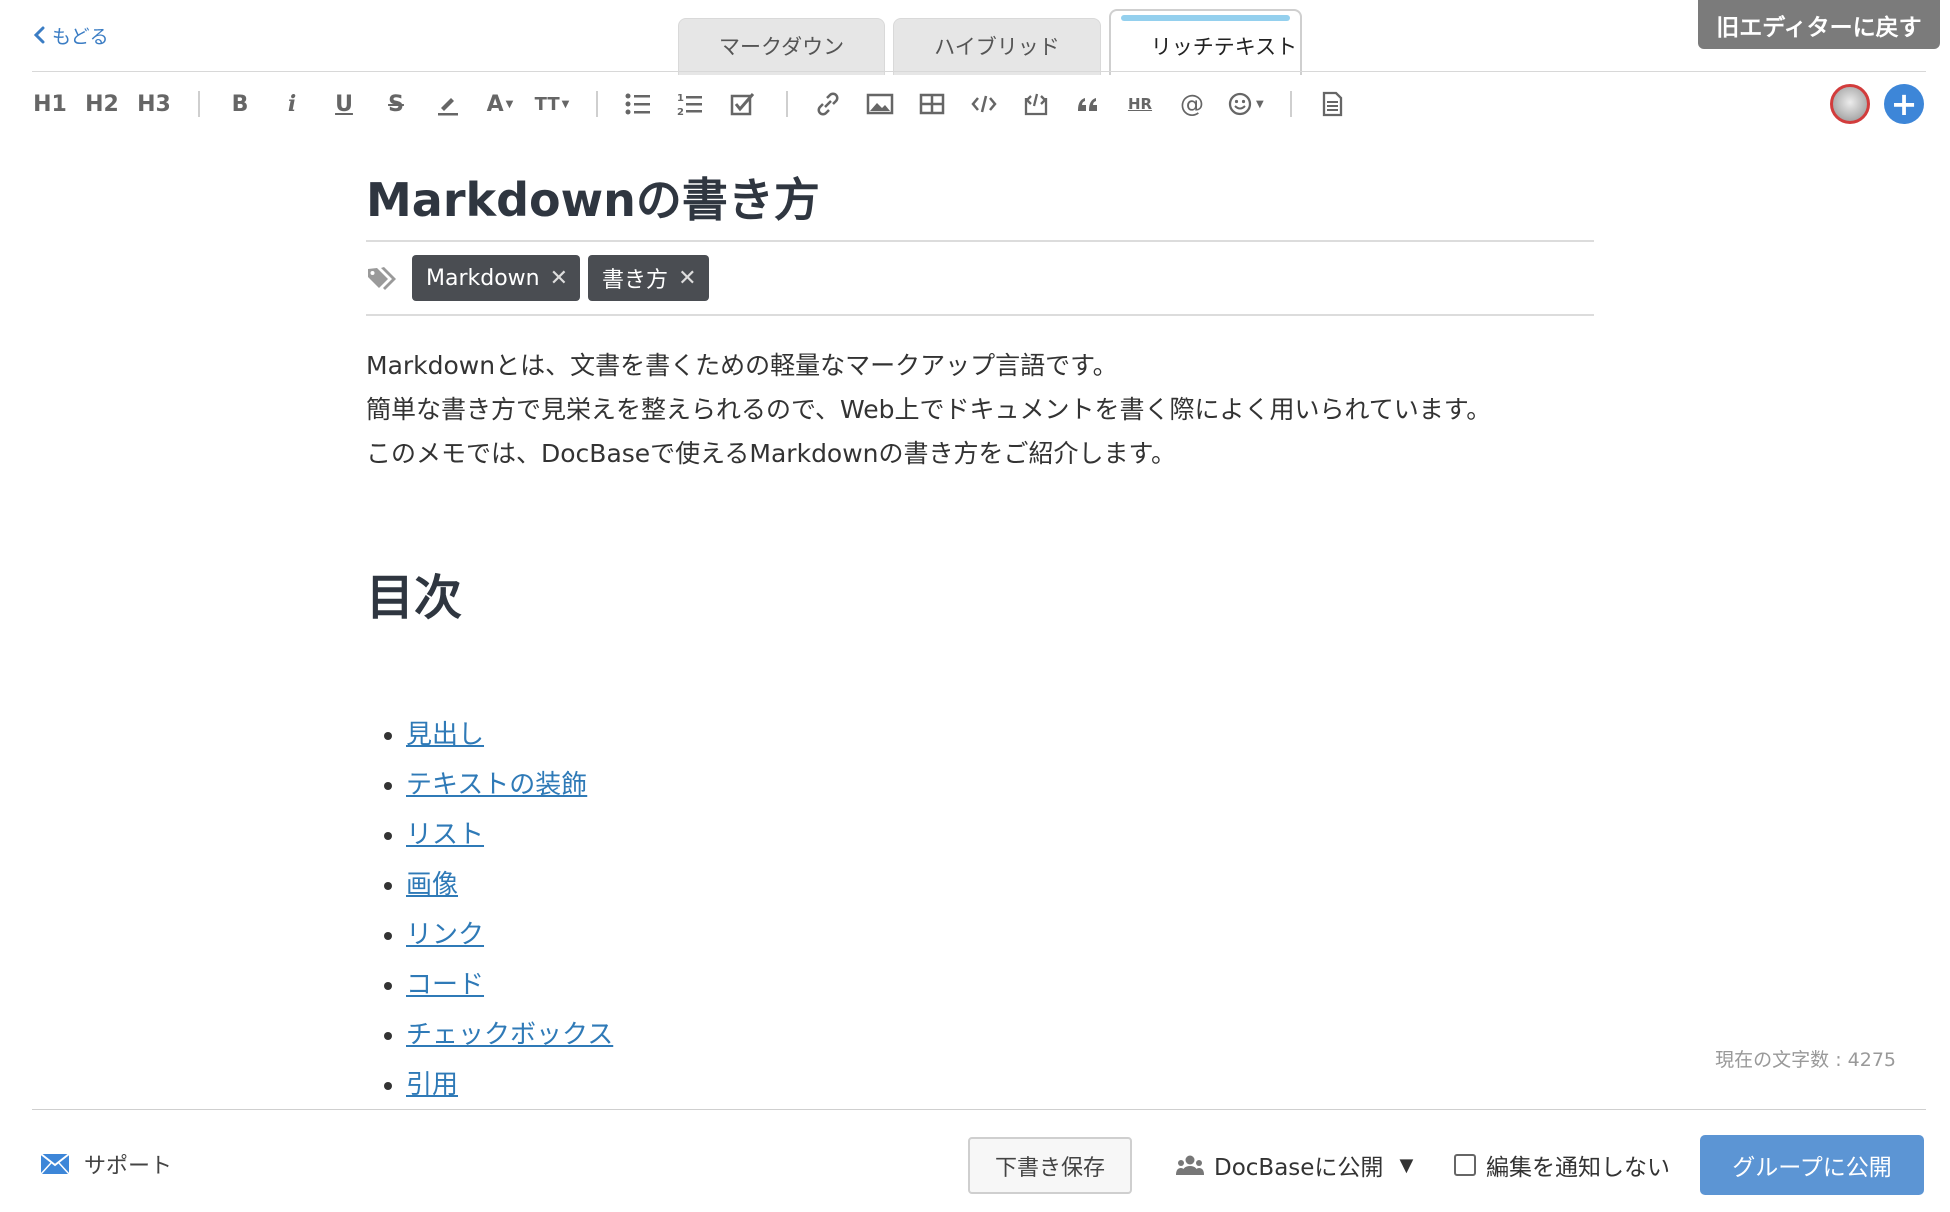 The height and width of the screenshot is (1212, 1950). I want to click on list-item: 画像, so click(1000, 885).